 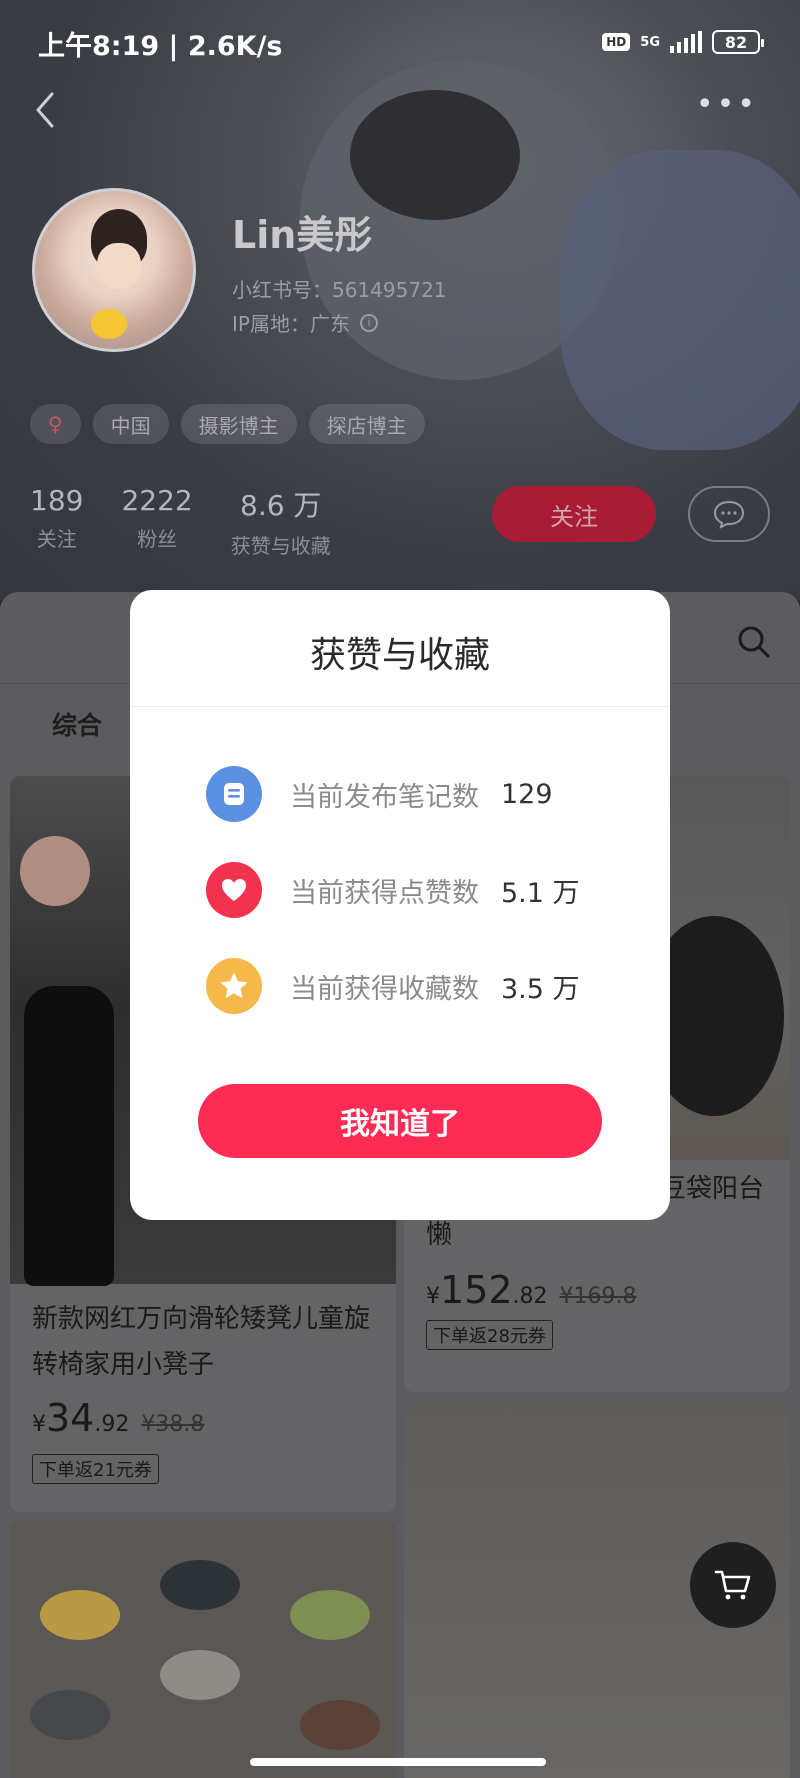 What do you see at coordinates (339, 290) in the screenshot?
I see `profile-id: 小红书号：561495721` at bounding box center [339, 290].